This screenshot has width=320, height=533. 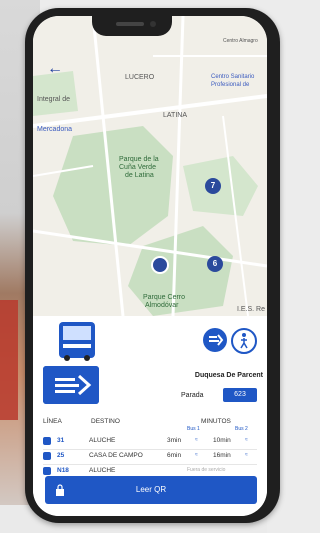 I want to click on background-red-object, so click(x=9, y=360).